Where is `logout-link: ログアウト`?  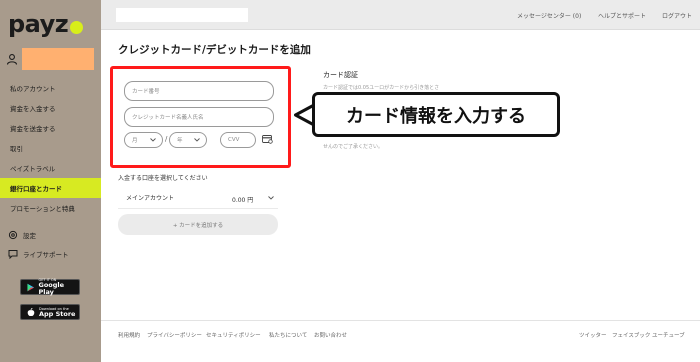
logout-link: ログアウト is located at coordinates (677, 15).